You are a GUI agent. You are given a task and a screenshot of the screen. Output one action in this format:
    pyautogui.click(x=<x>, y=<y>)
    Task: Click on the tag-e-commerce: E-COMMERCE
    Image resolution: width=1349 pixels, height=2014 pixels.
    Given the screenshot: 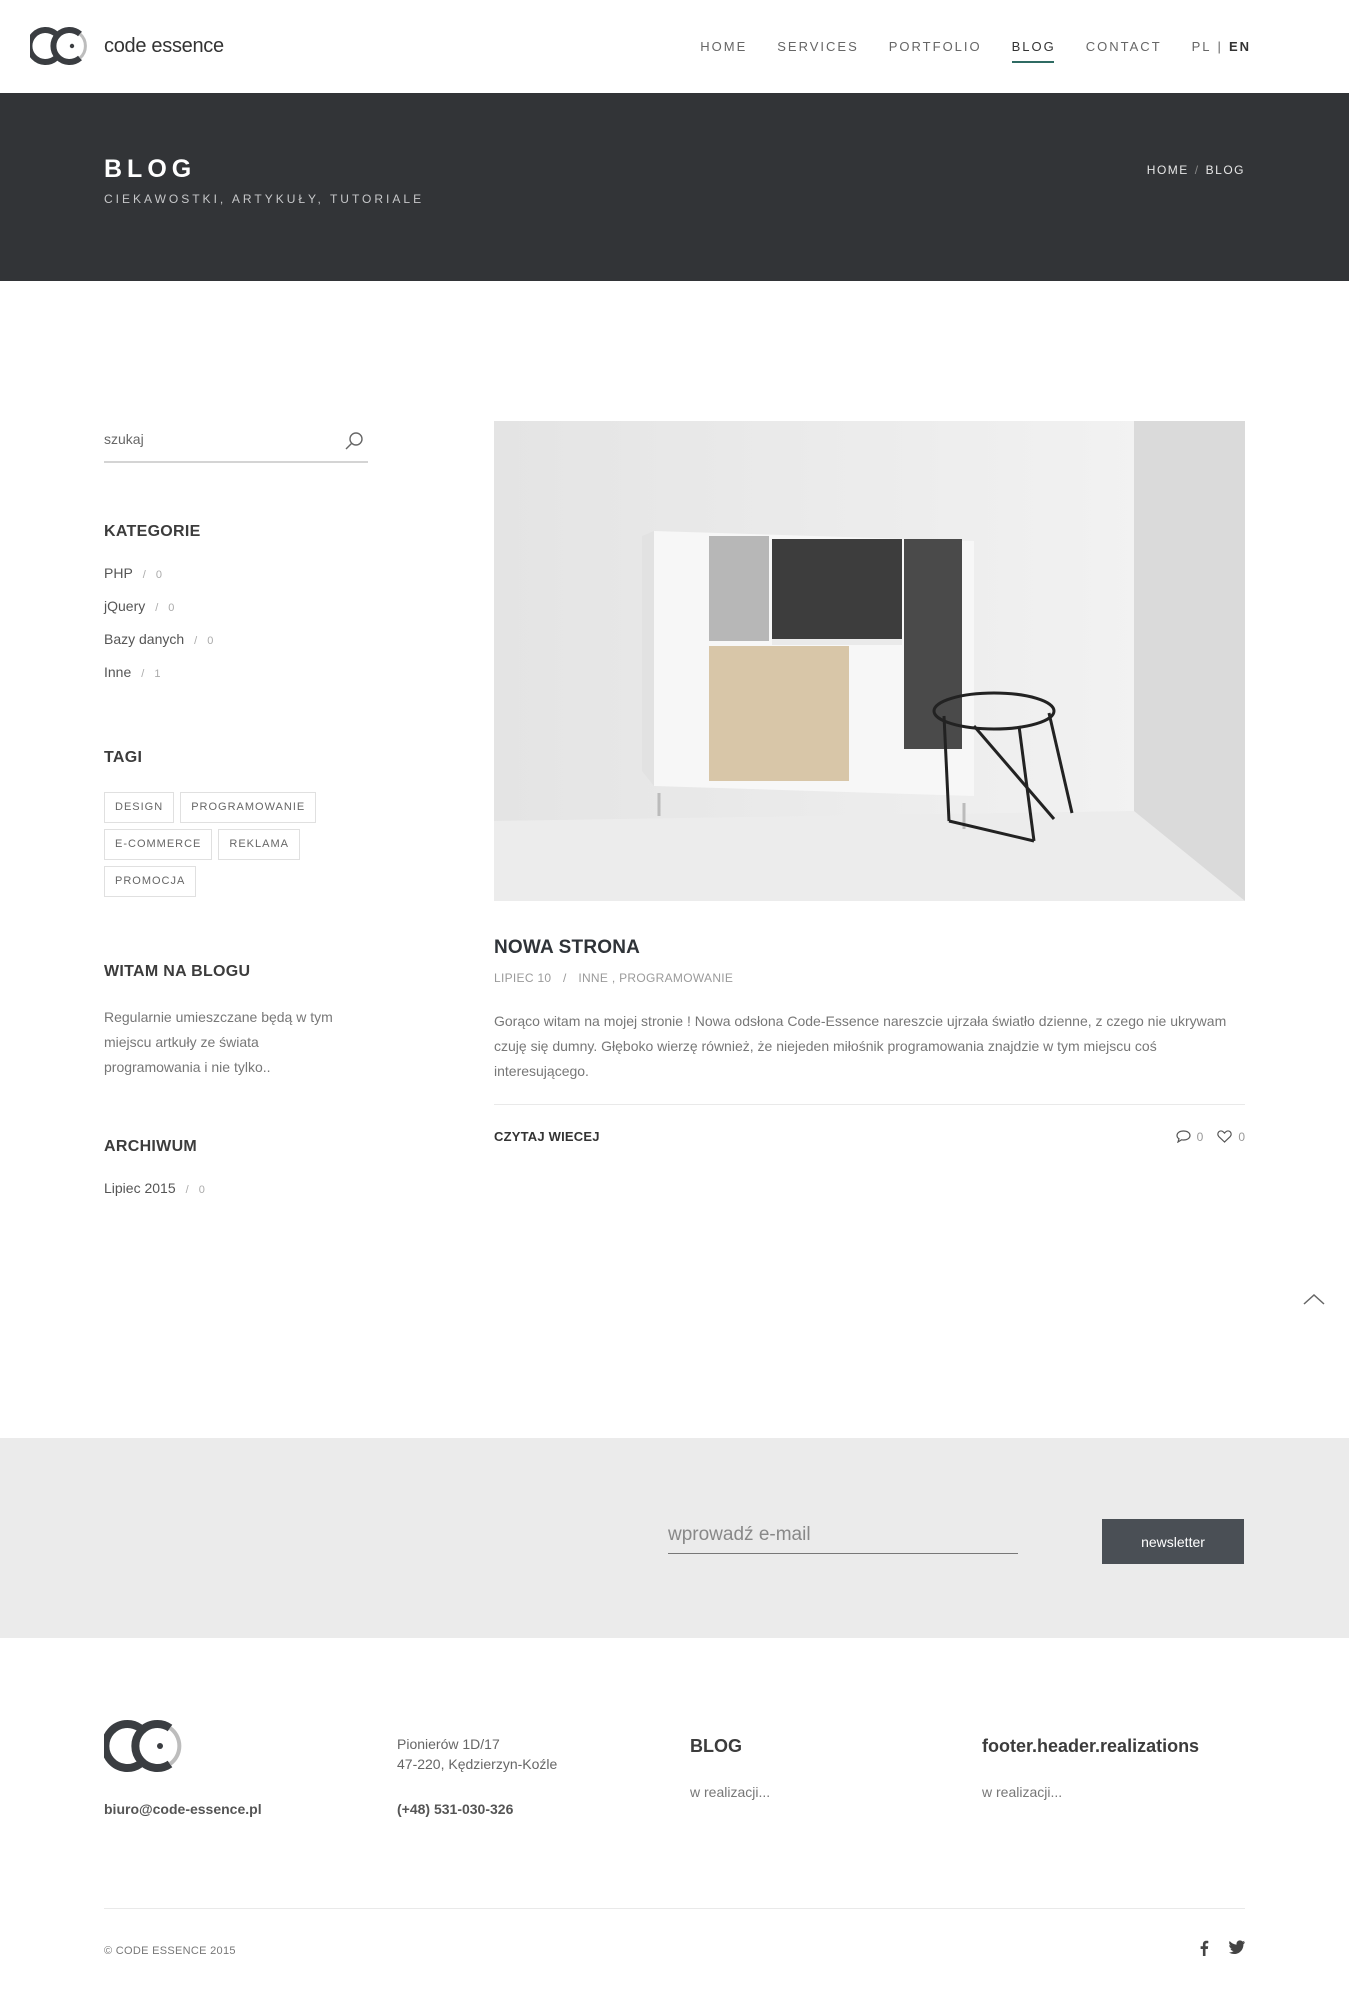 What is the action you would take?
    pyautogui.click(x=158, y=844)
    